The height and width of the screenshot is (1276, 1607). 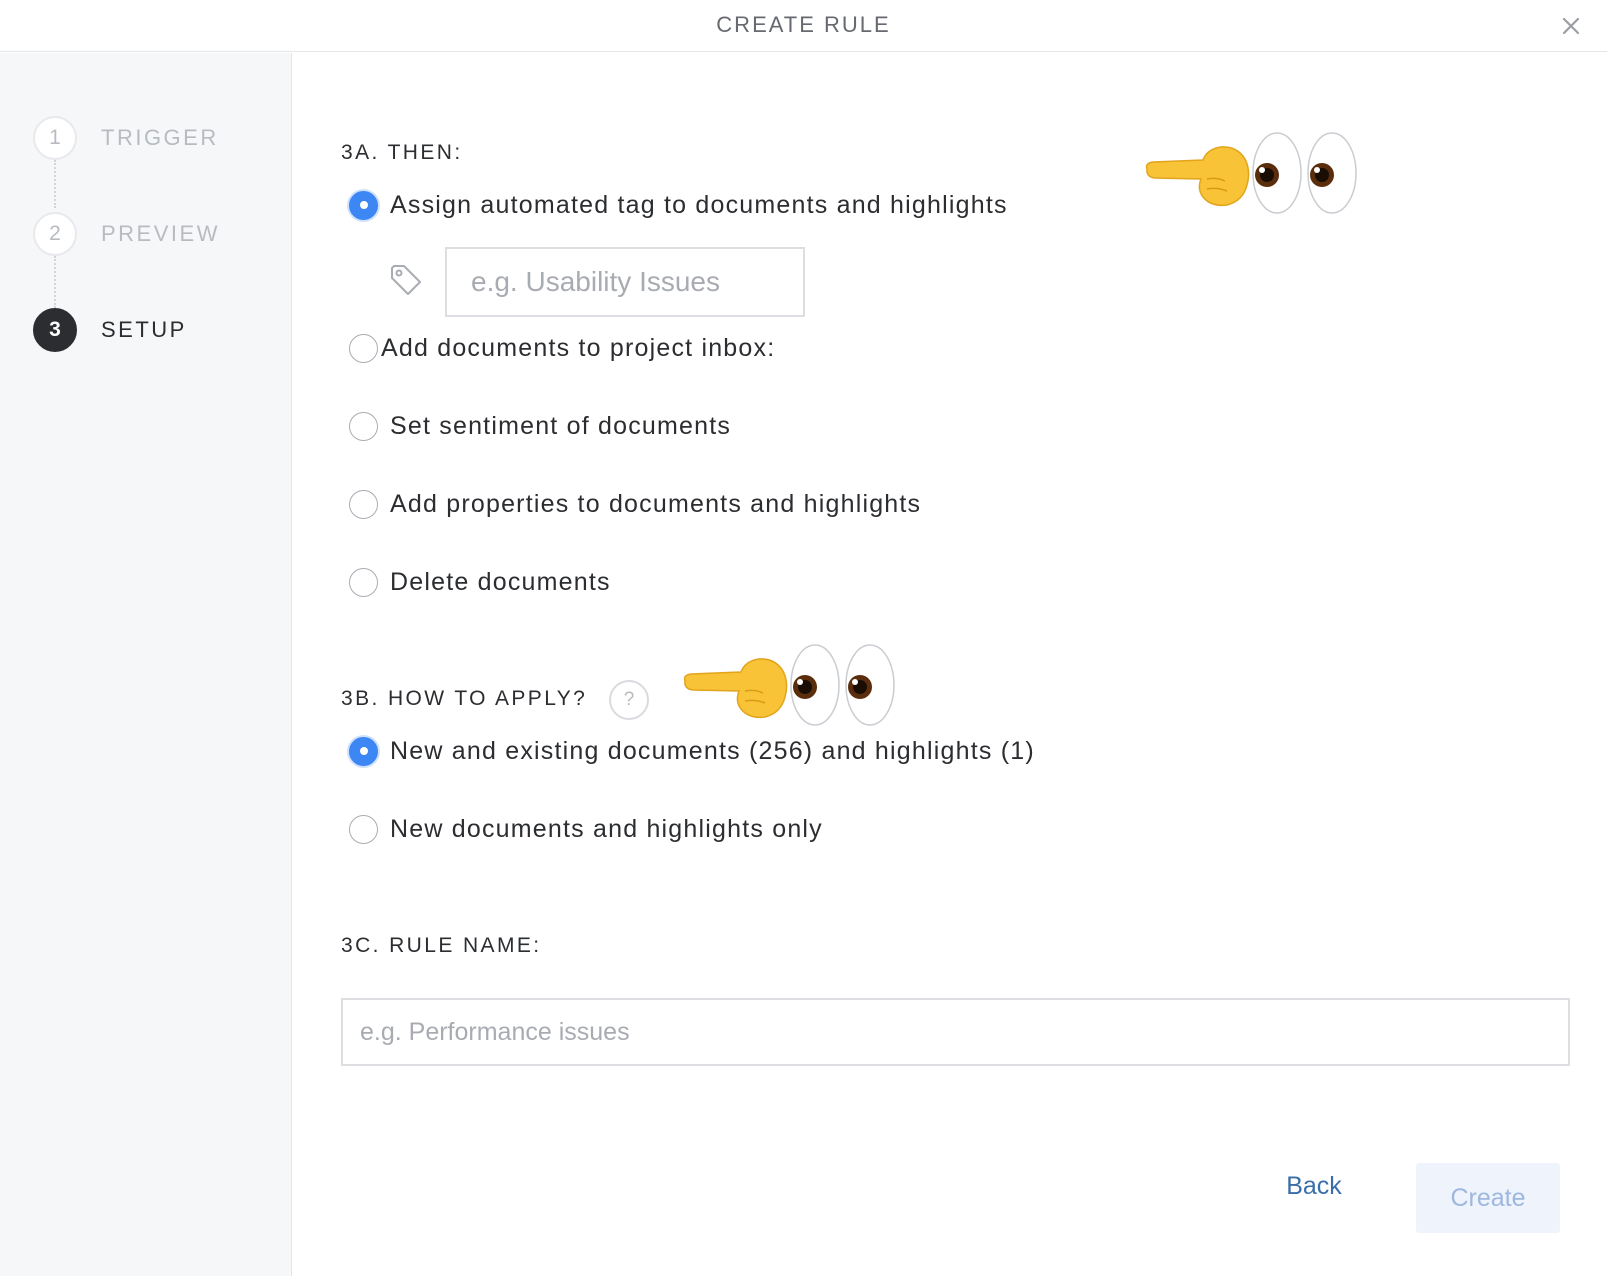 I want to click on close-icon, so click(x=1571, y=26).